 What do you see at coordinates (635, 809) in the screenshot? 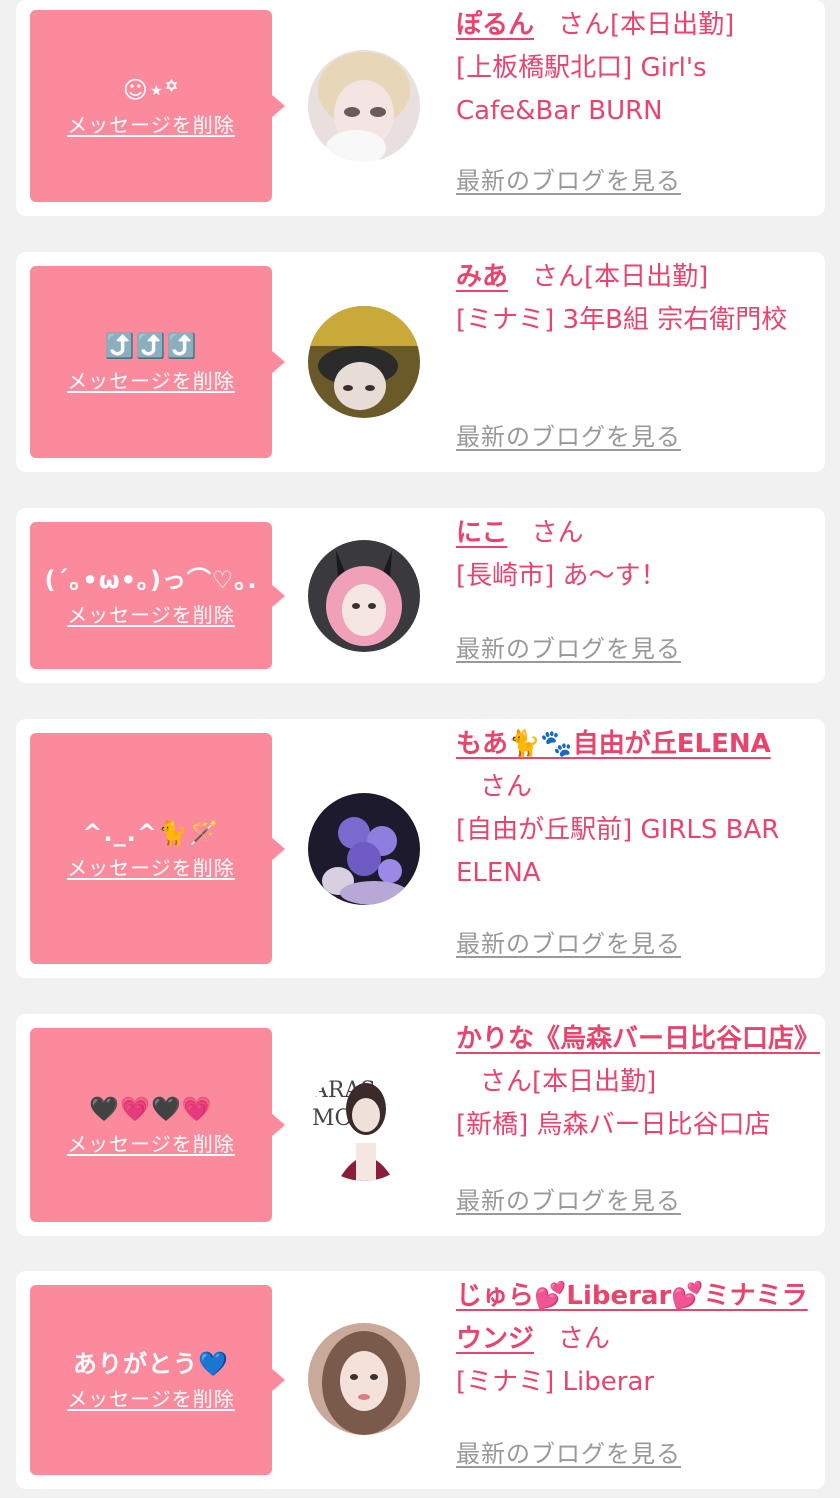
I see `cast-info: もあ🐈🐾自由が丘ELENA さん [自由が丘駅前] GIRLS BAR ELENA` at bounding box center [635, 809].